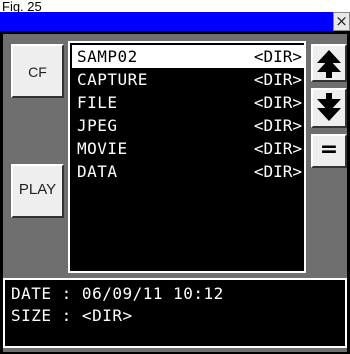  I want to click on date-line: DATE : 06/09/11 10:12, so click(117, 293).